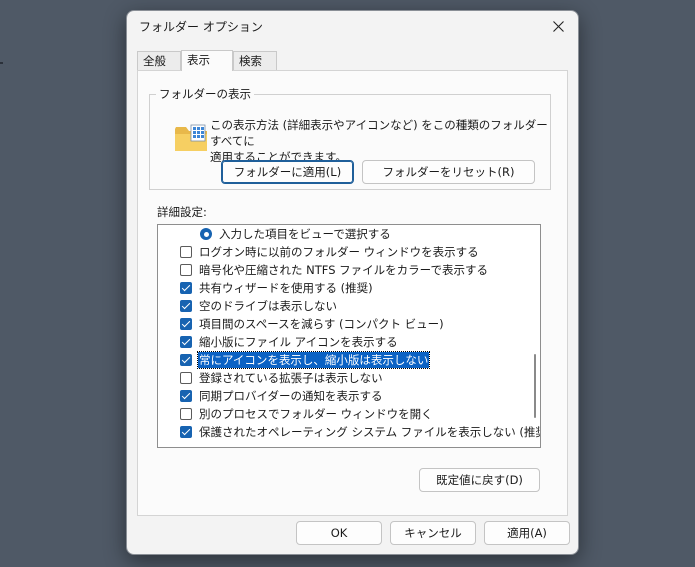  What do you see at coordinates (182, 212) in the screenshot?
I see `advanced-settings-label: 詳細設定:` at bounding box center [182, 212].